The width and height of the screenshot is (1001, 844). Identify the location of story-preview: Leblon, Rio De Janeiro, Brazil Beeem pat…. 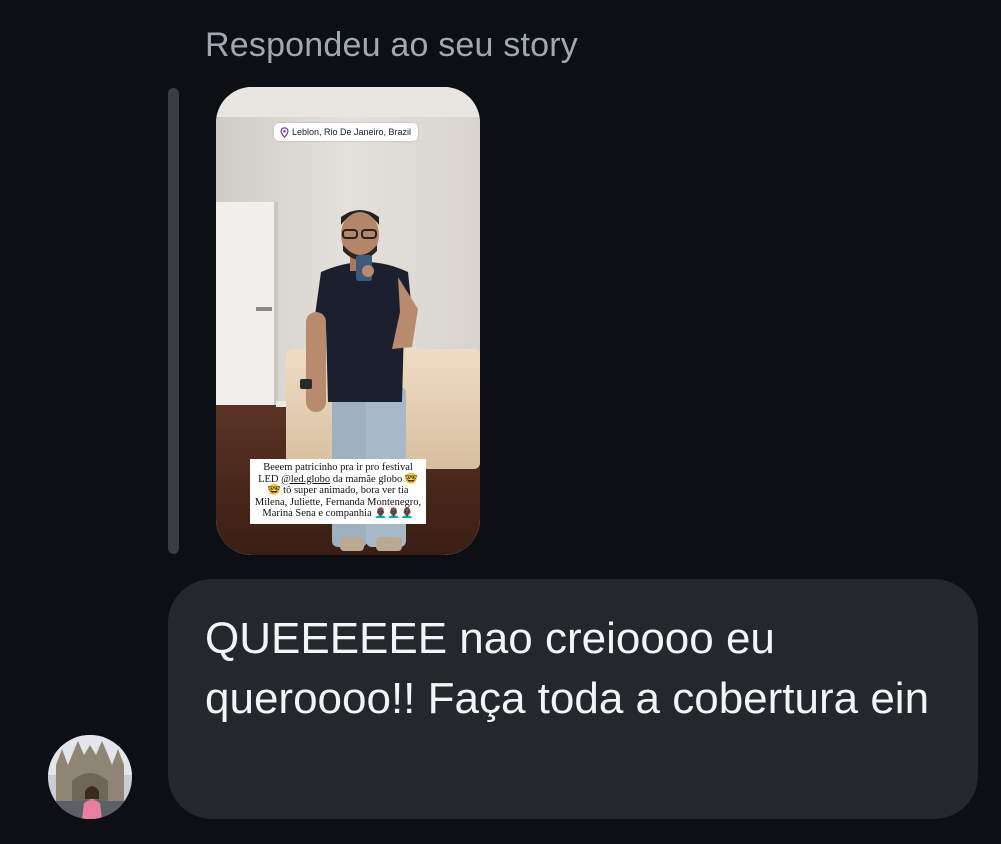
(348, 321).